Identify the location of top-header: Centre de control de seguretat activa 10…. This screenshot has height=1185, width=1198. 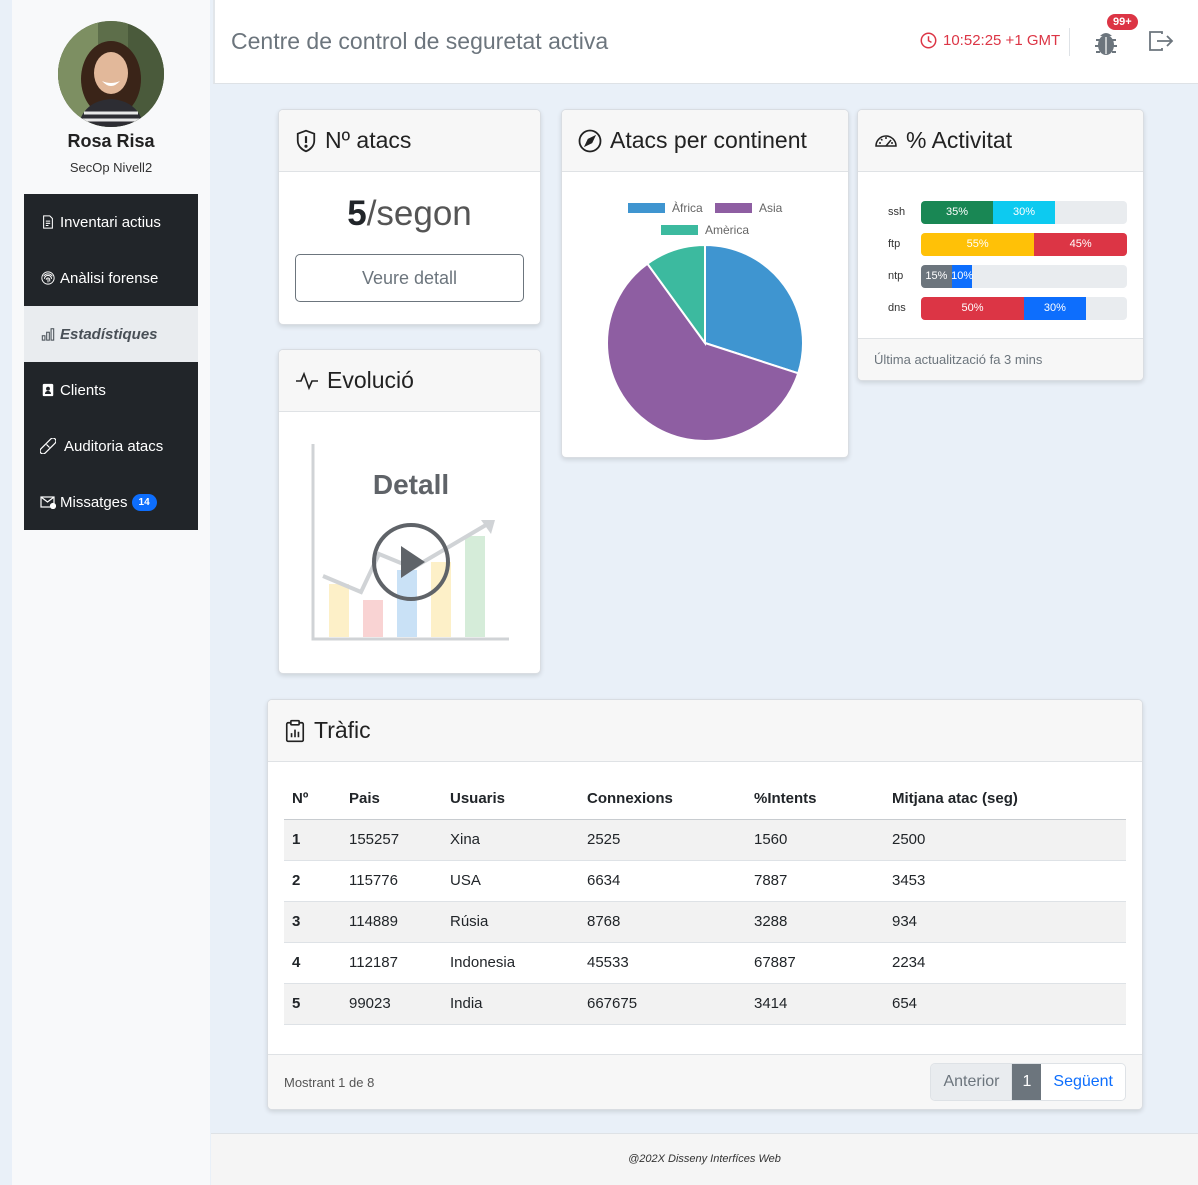
(705, 42).